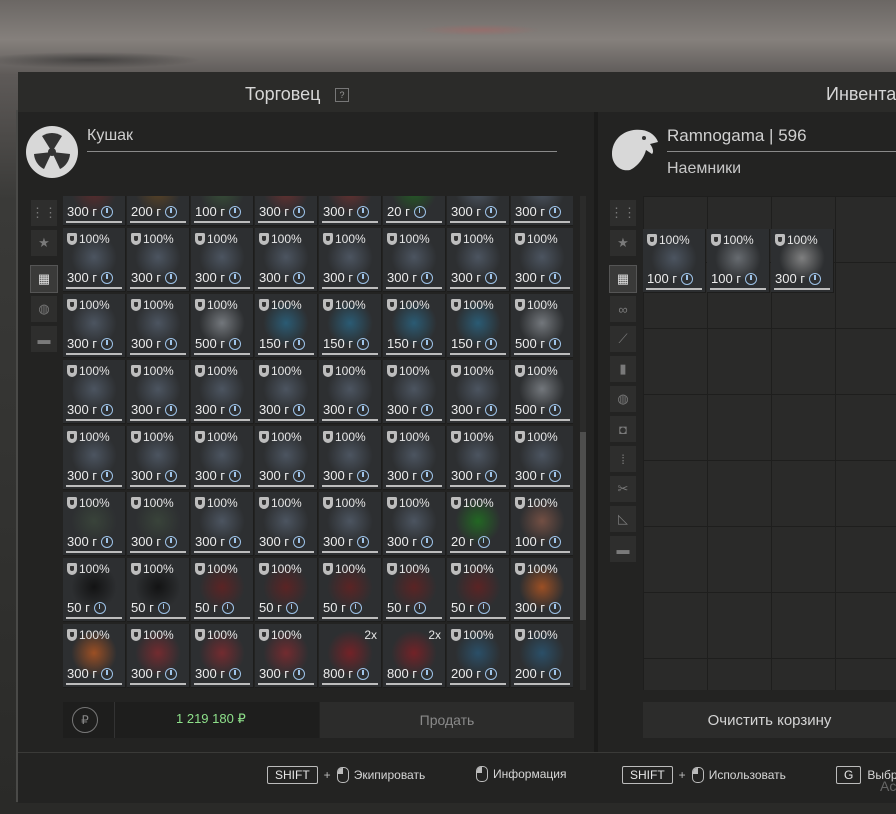 Image resolution: width=896 pixels, height=814 pixels. What do you see at coordinates (447, 720) in the screenshot?
I see `sell-button: Продать` at bounding box center [447, 720].